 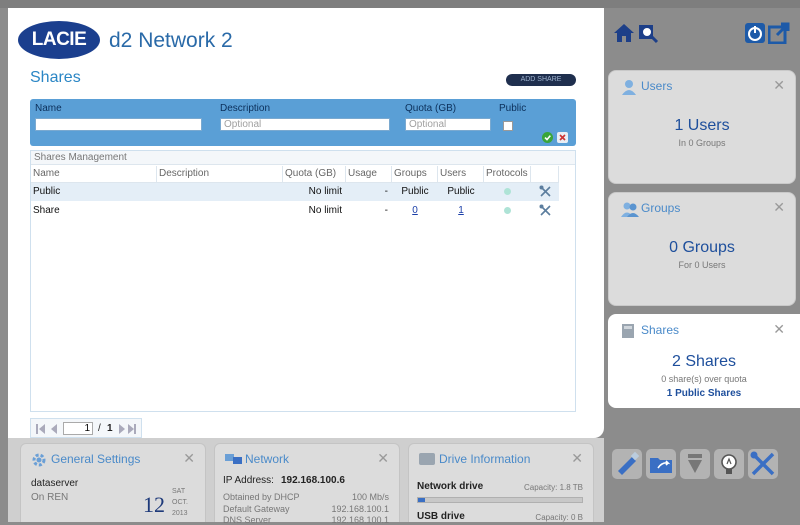 I want to click on last-page-icon, so click(x=135, y=429).